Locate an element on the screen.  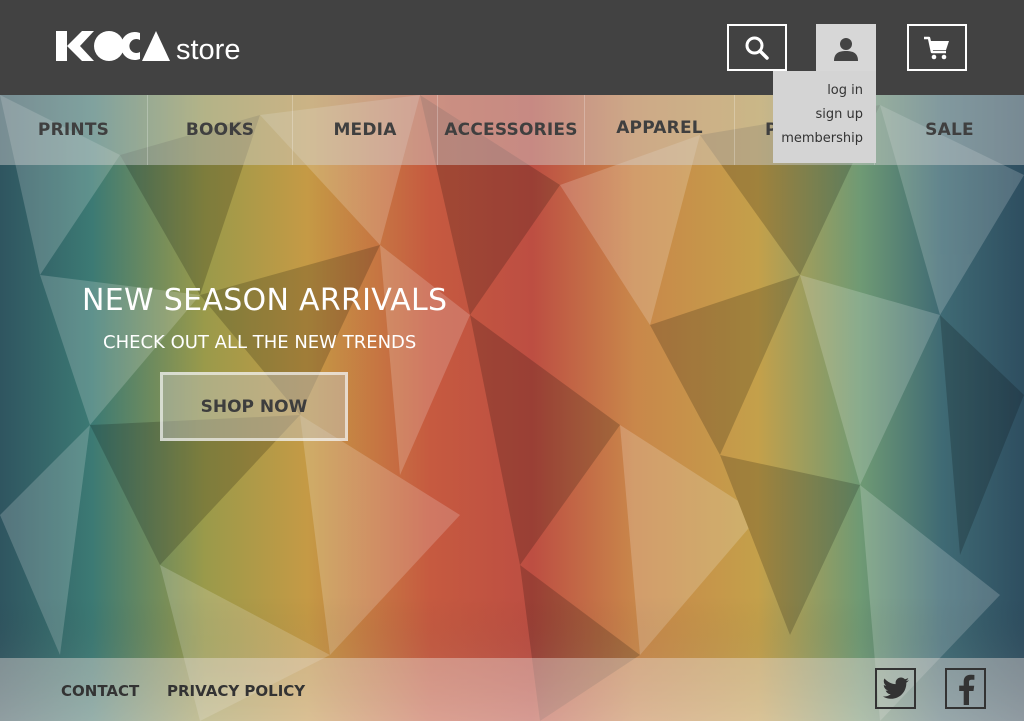
menu-item-membership: membership is located at coordinates (818, 139).